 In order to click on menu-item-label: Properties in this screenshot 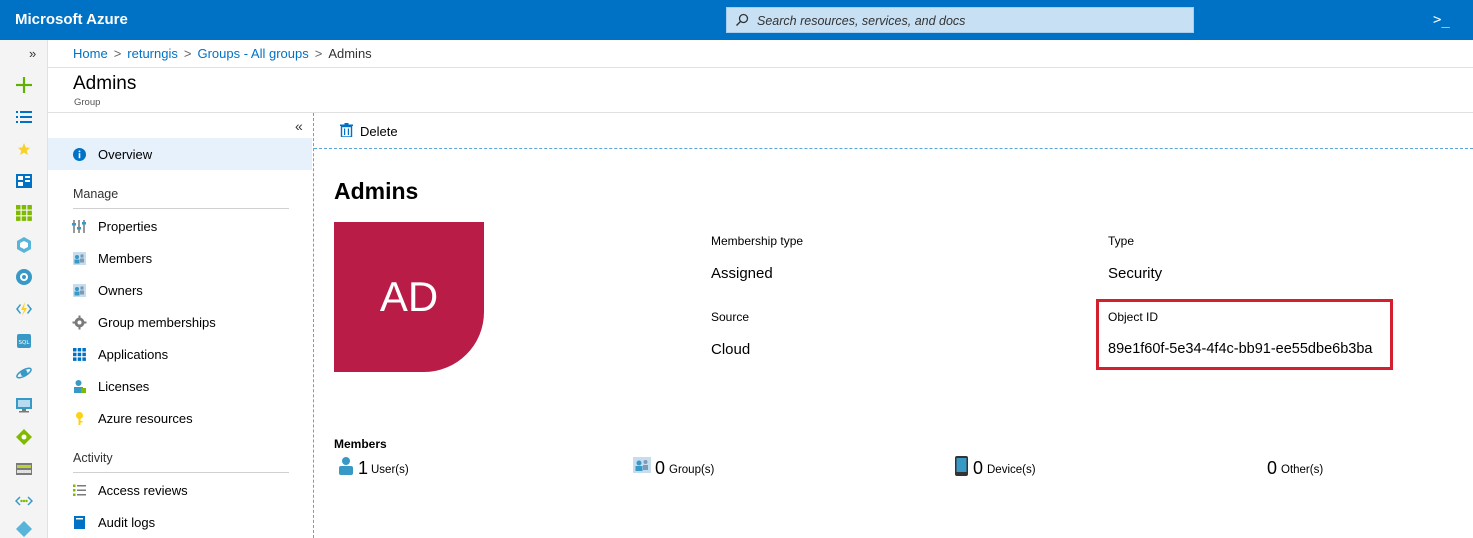, I will do `click(128, 226)`.